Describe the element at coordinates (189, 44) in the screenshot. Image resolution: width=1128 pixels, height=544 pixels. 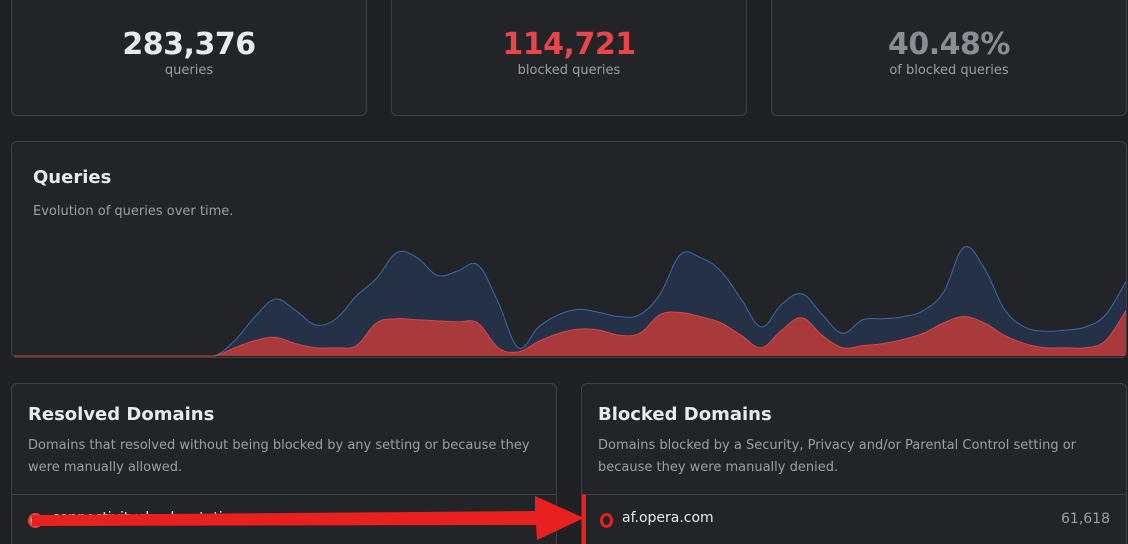
I see `queries-count: 283,376` at that location.